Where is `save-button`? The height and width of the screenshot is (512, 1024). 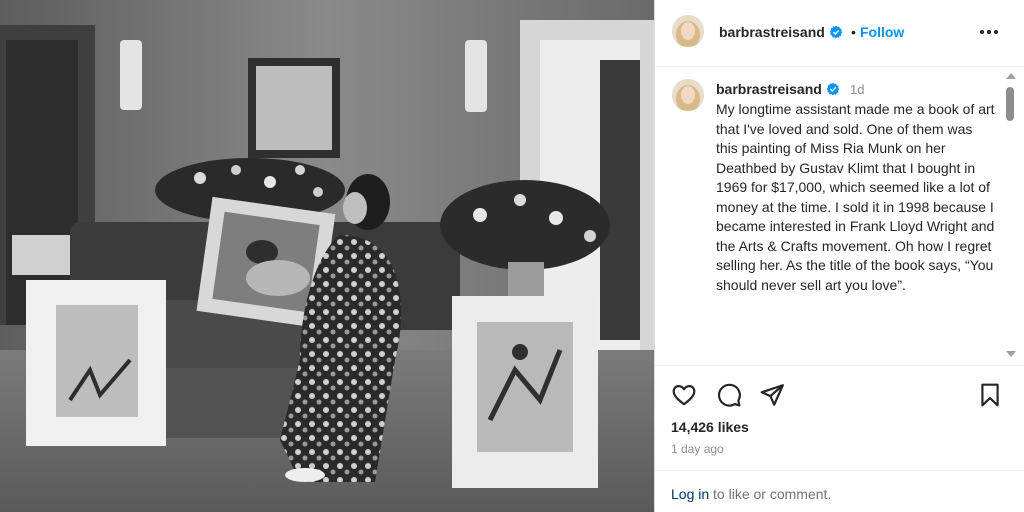 save-button is located at coordinates (990, 395).